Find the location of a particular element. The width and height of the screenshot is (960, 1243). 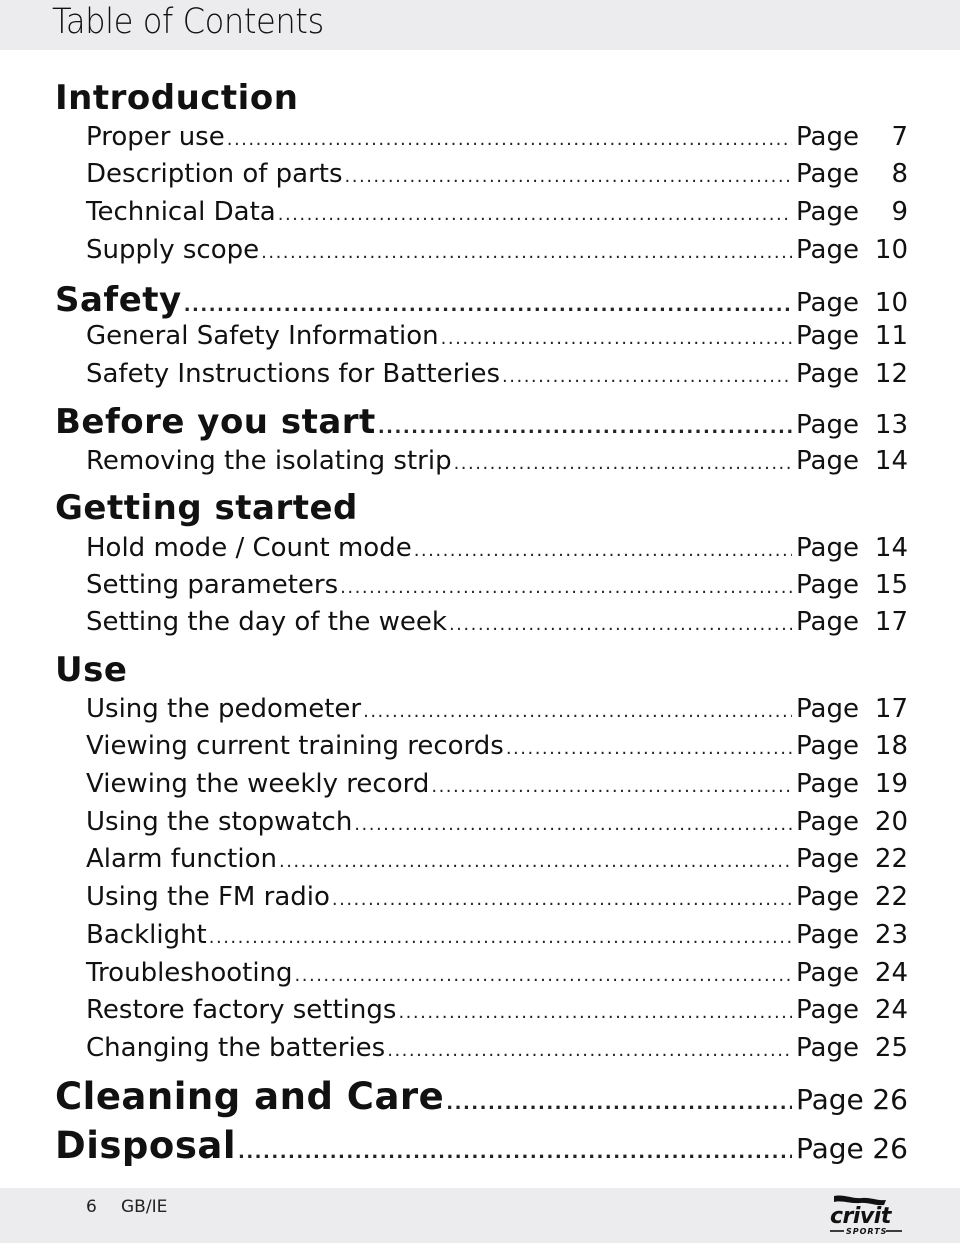

toc-section-heading: Disposal Page26 is located at coordinates (480, 1145).